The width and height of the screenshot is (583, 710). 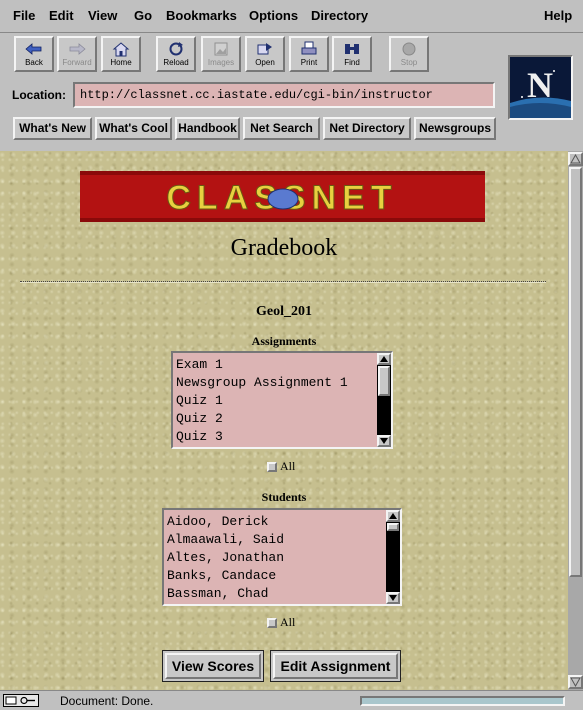 I want to click on net-directory-button: Net Directory, so click(x=367, y=128).